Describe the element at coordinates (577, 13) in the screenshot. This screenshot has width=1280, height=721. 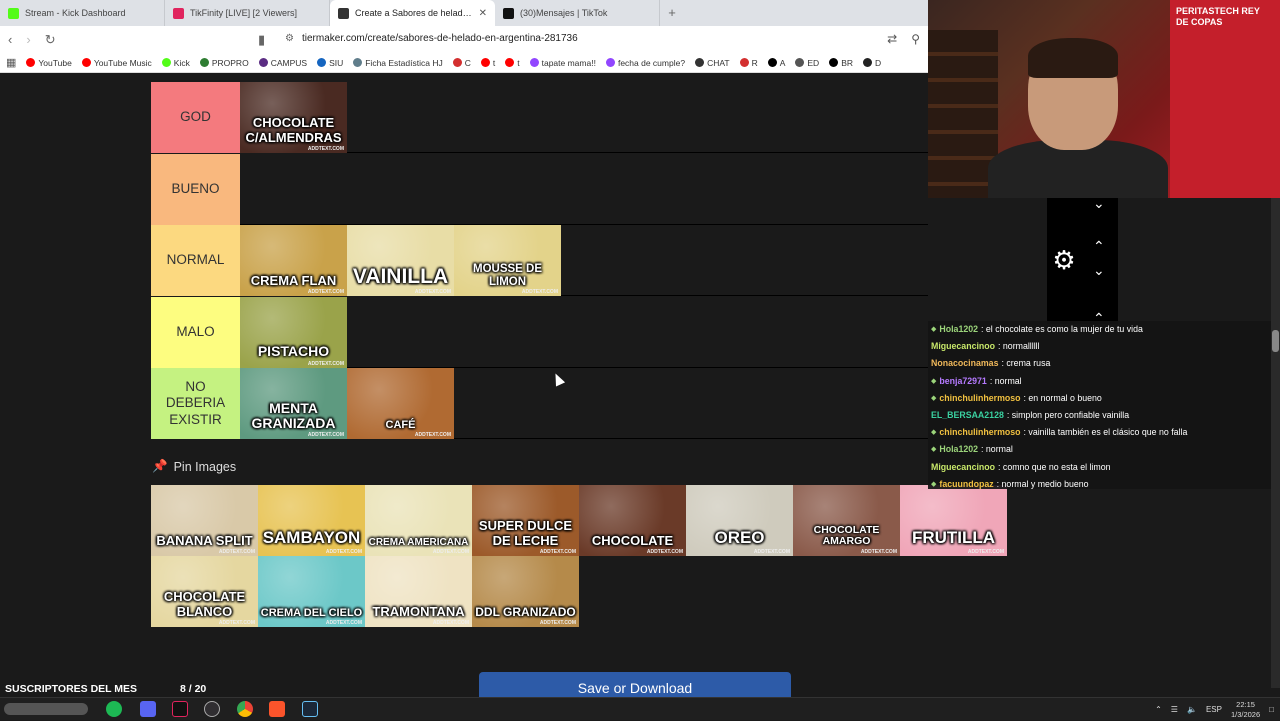
I see `browser-tab: (30)Mensajes | TikTok` at that location.